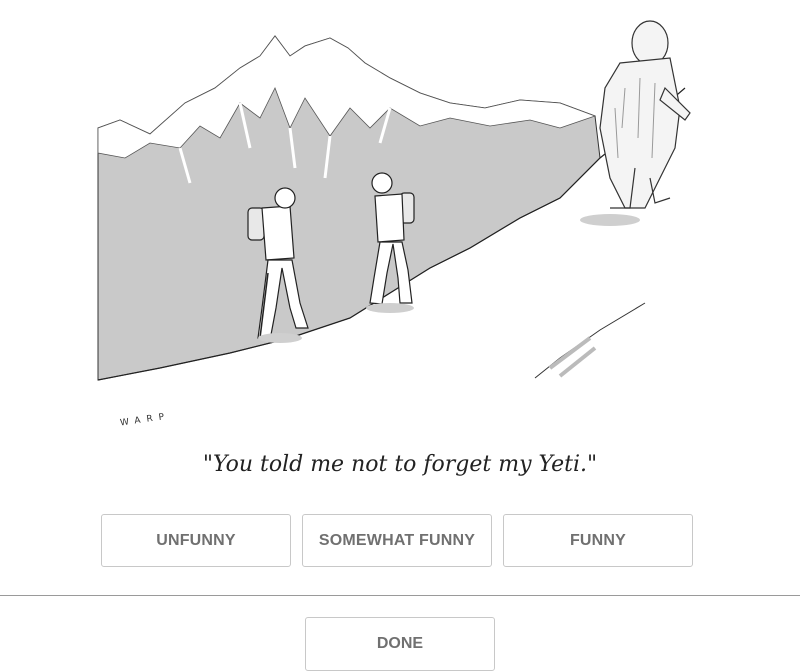 The width and height of the screenshot is (800, 671). Describe the element at coordinates (598, 540) in the screenshot. I see `funny-button: FUNNY` at that location.